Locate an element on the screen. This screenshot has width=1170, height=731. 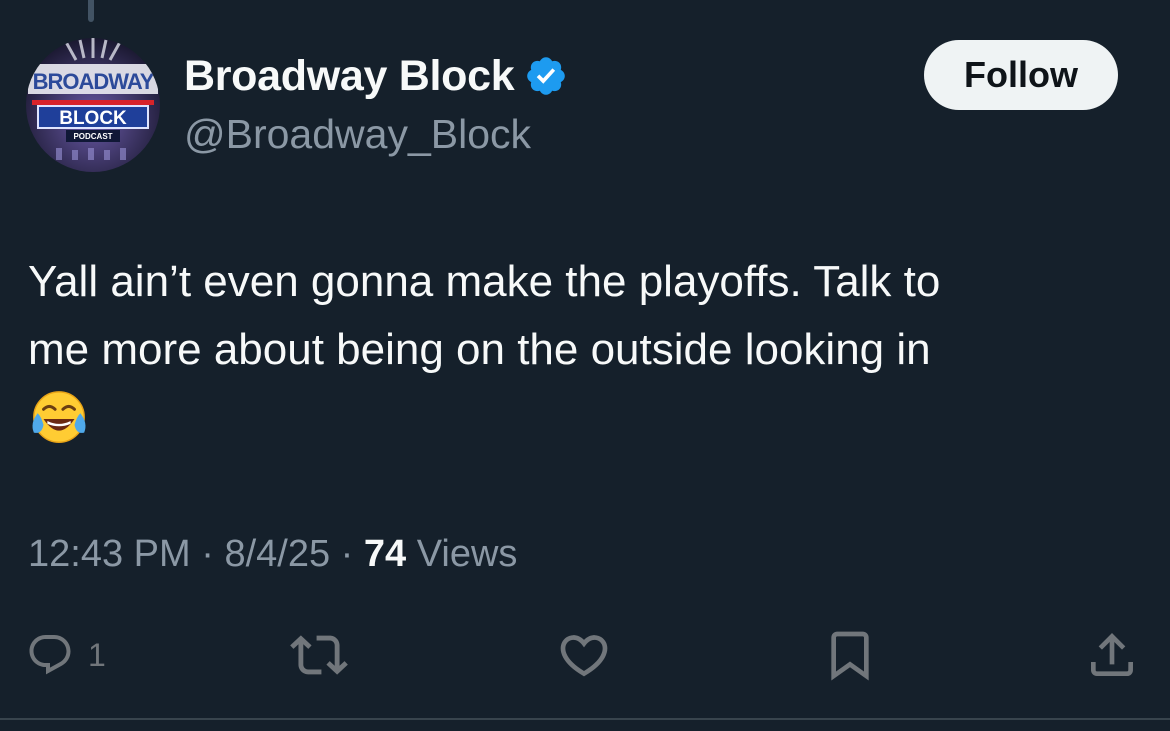
reply-count: 1 is located at coordinates (97, 654).